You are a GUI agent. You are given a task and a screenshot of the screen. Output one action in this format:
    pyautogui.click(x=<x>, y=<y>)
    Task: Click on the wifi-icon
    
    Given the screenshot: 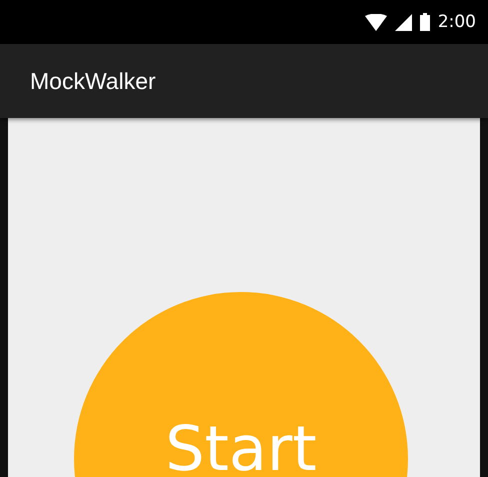 What is the action you would take?
    pyautogui.click(x=375, y=22)
    